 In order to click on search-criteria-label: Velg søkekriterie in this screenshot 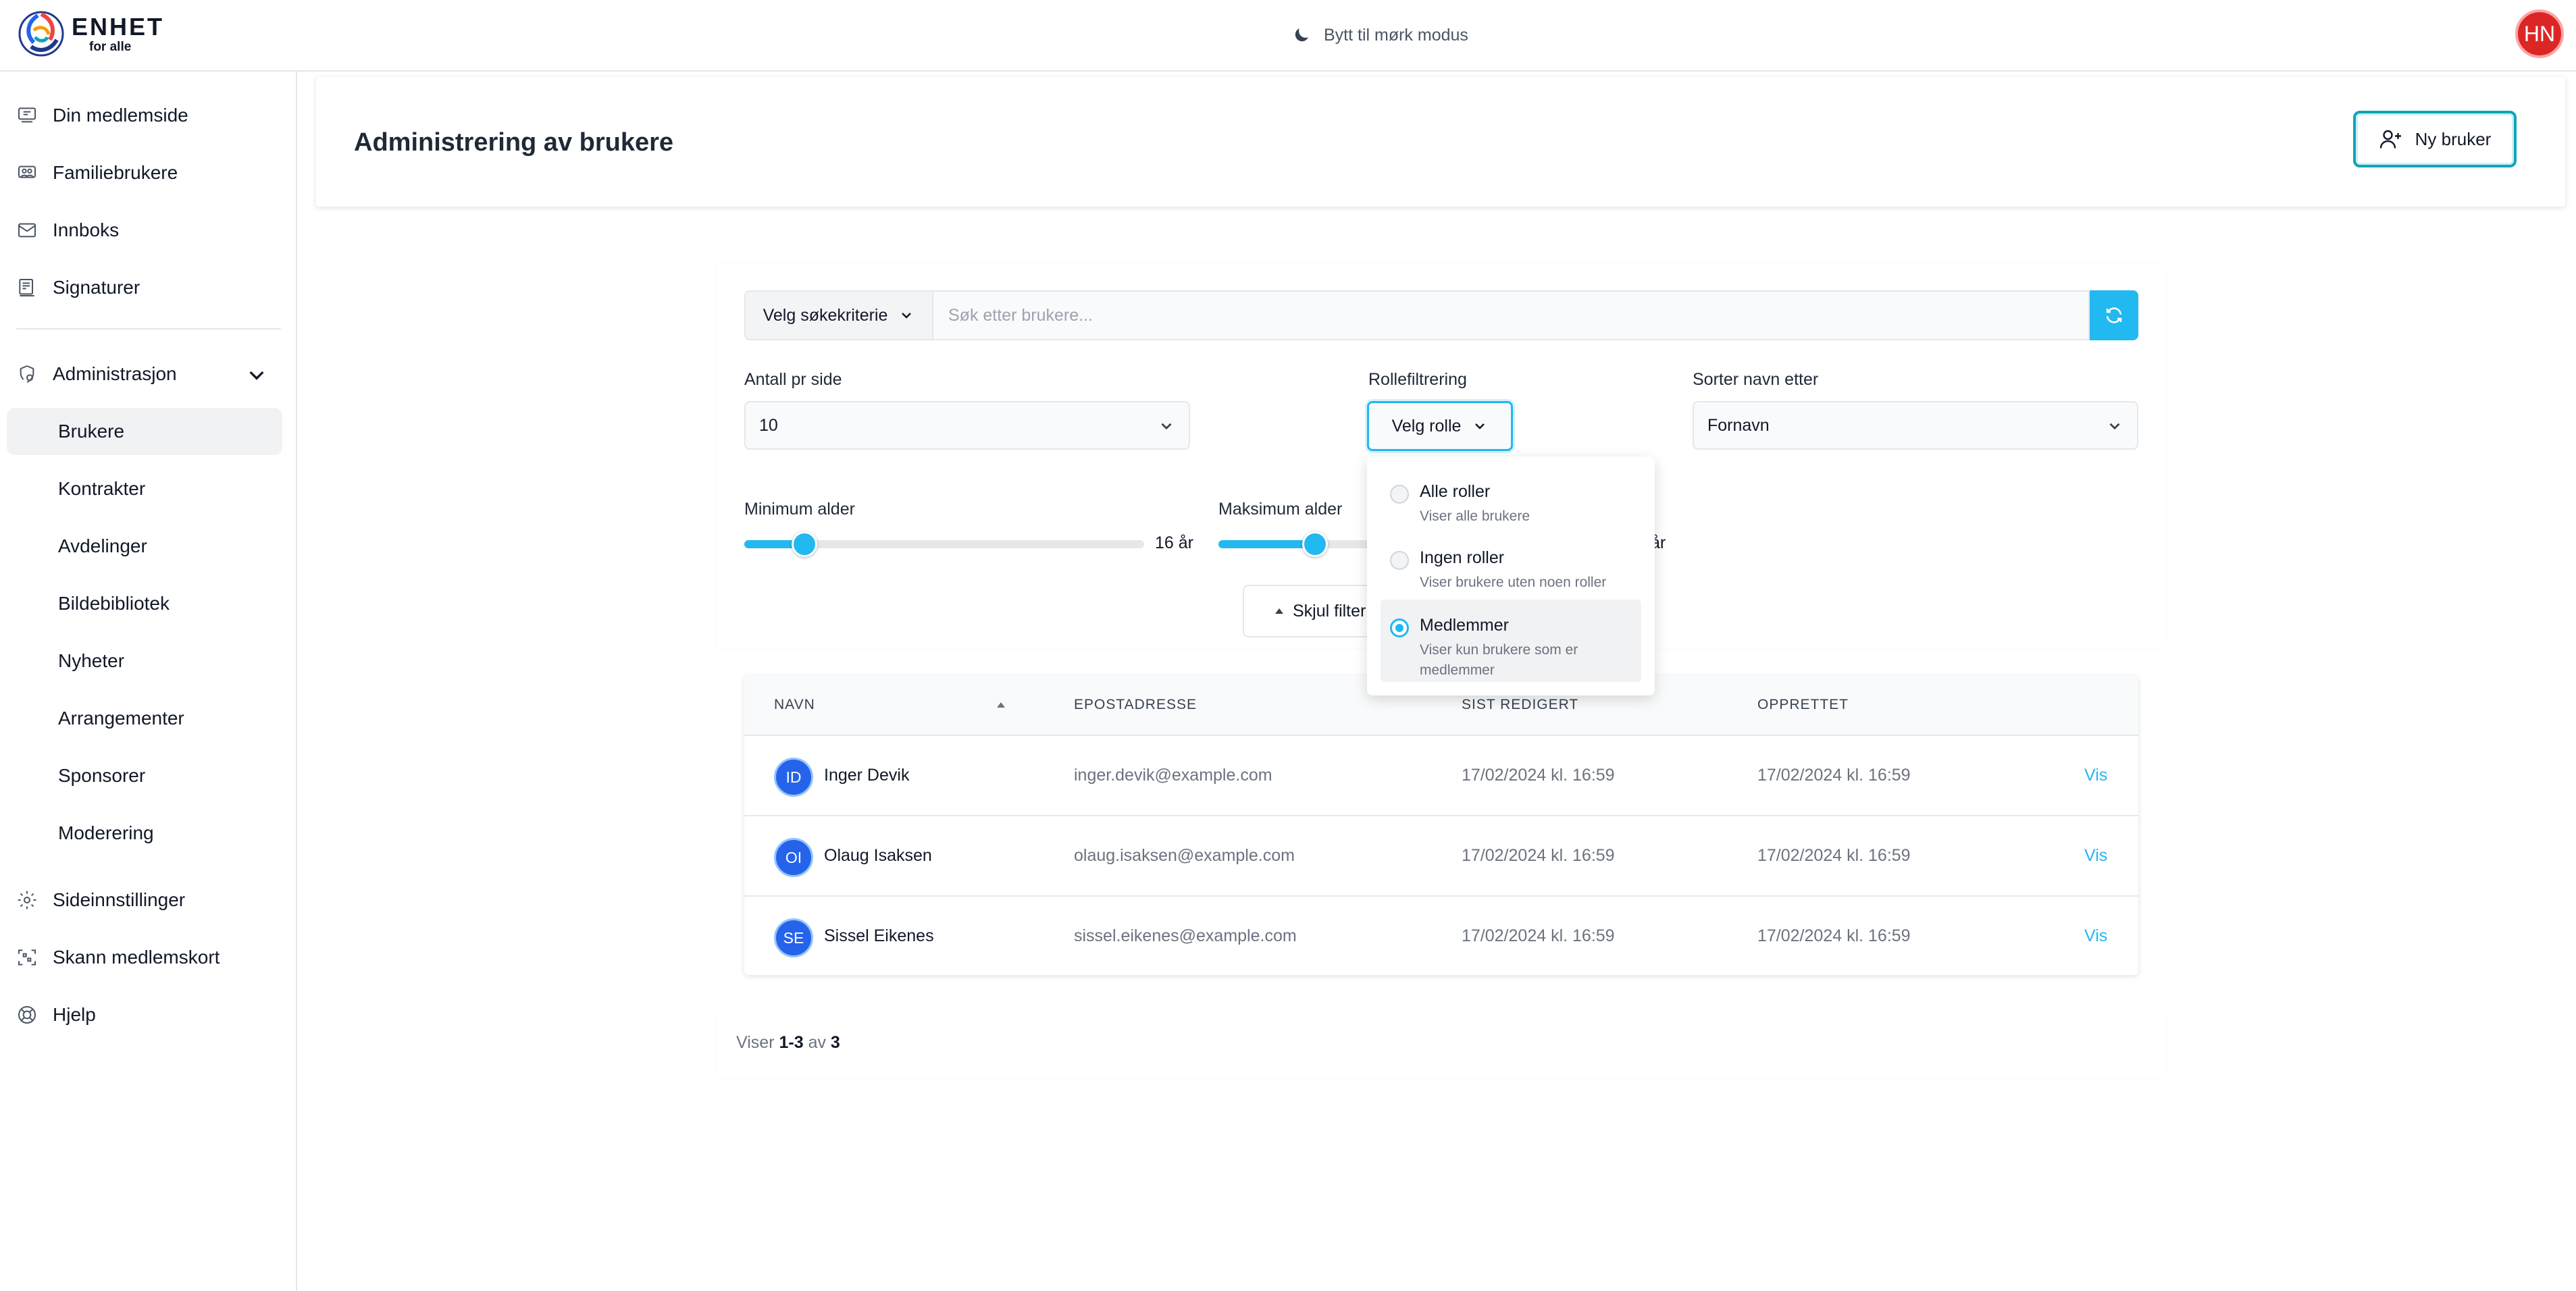, I will do `click(826, 315)`.